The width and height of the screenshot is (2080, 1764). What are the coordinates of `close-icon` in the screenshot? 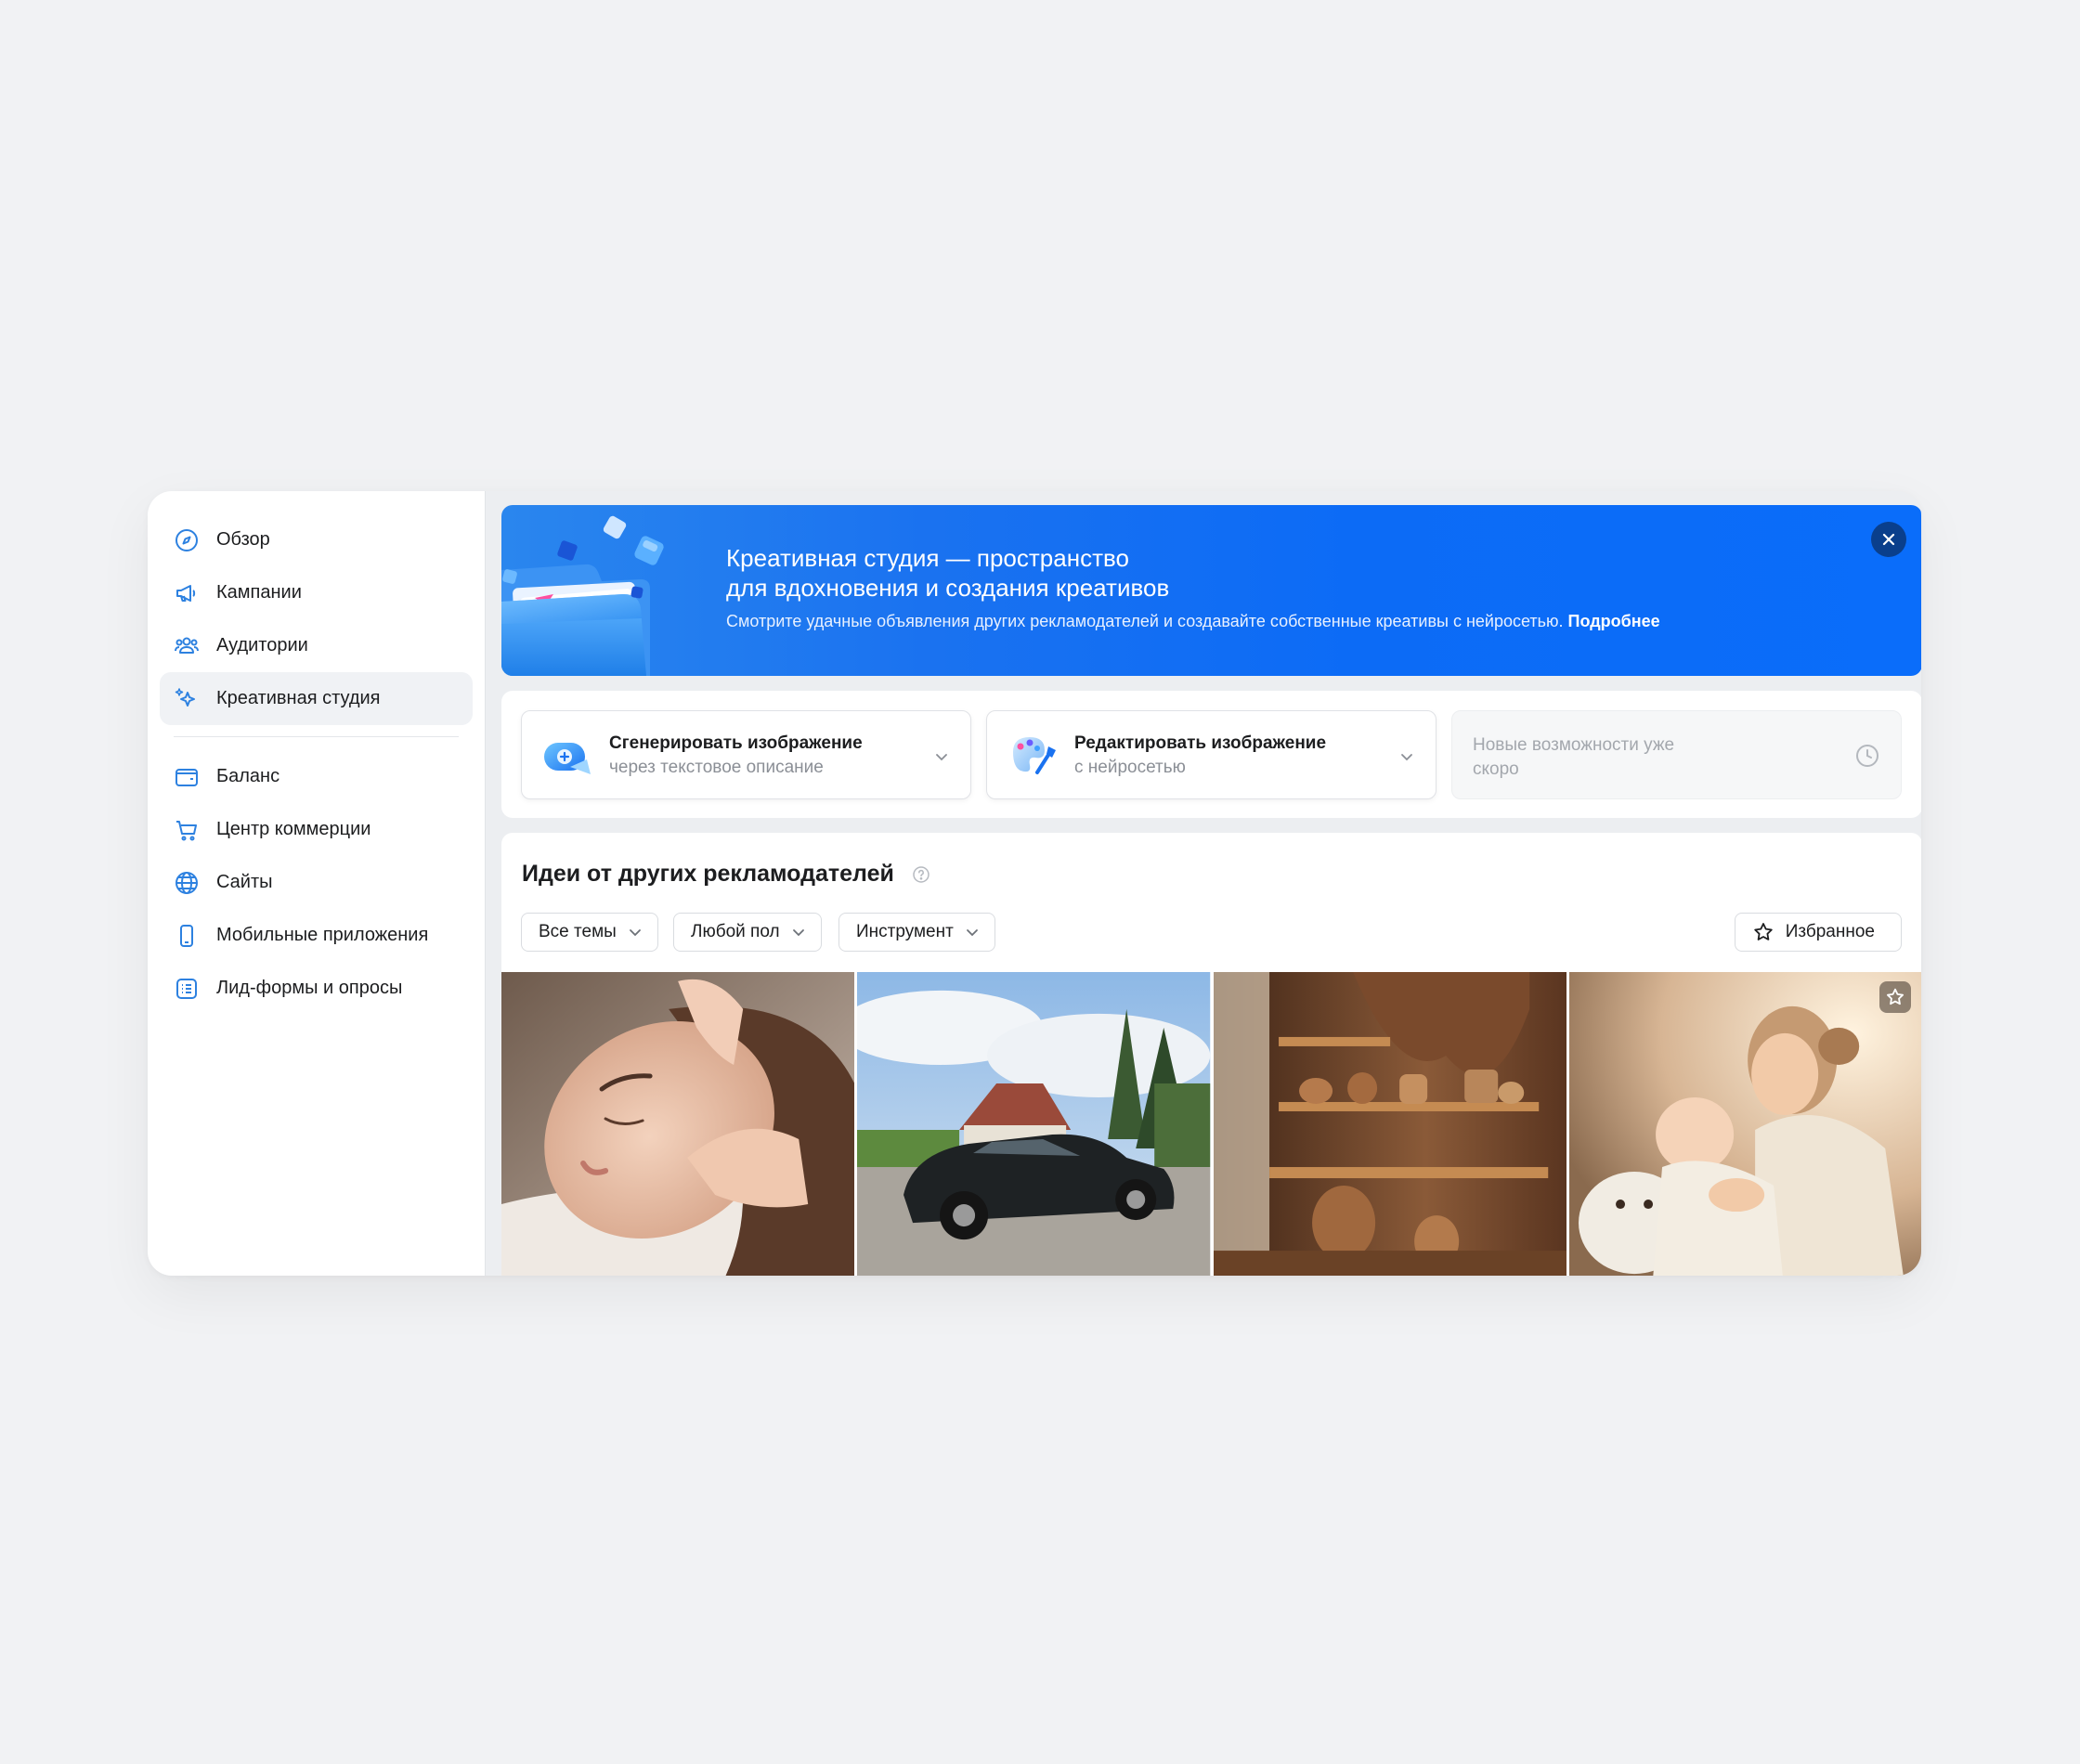 It's located at (1888, 539).